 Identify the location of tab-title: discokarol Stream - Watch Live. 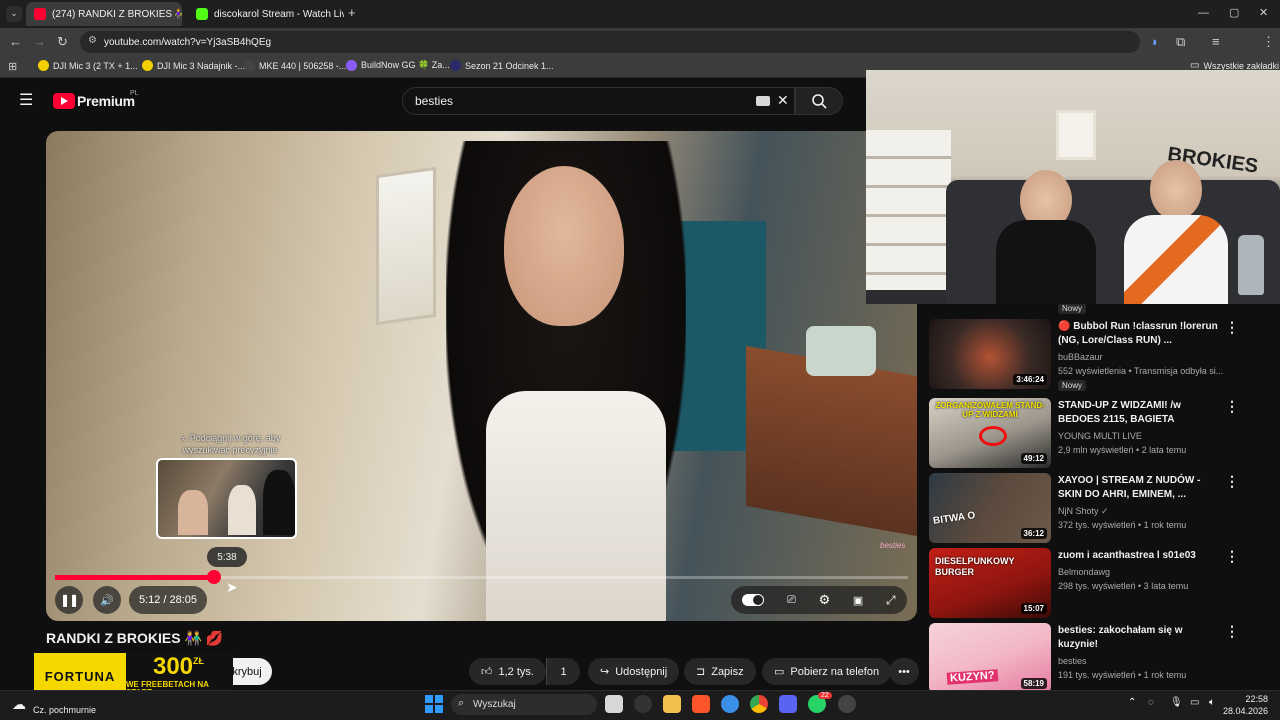
(279, 14).